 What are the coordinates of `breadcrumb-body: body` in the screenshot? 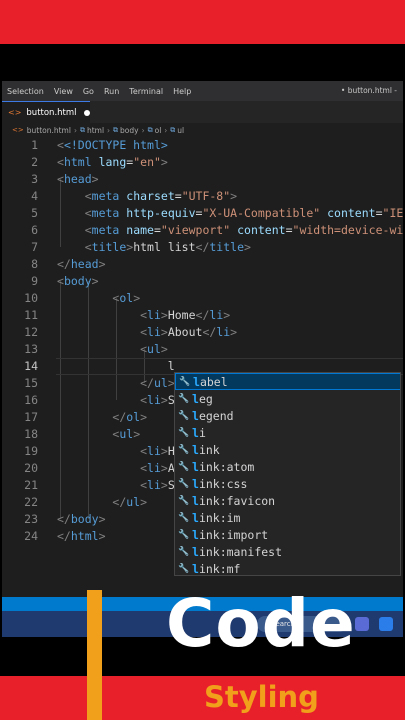 It's located at (129, 130).